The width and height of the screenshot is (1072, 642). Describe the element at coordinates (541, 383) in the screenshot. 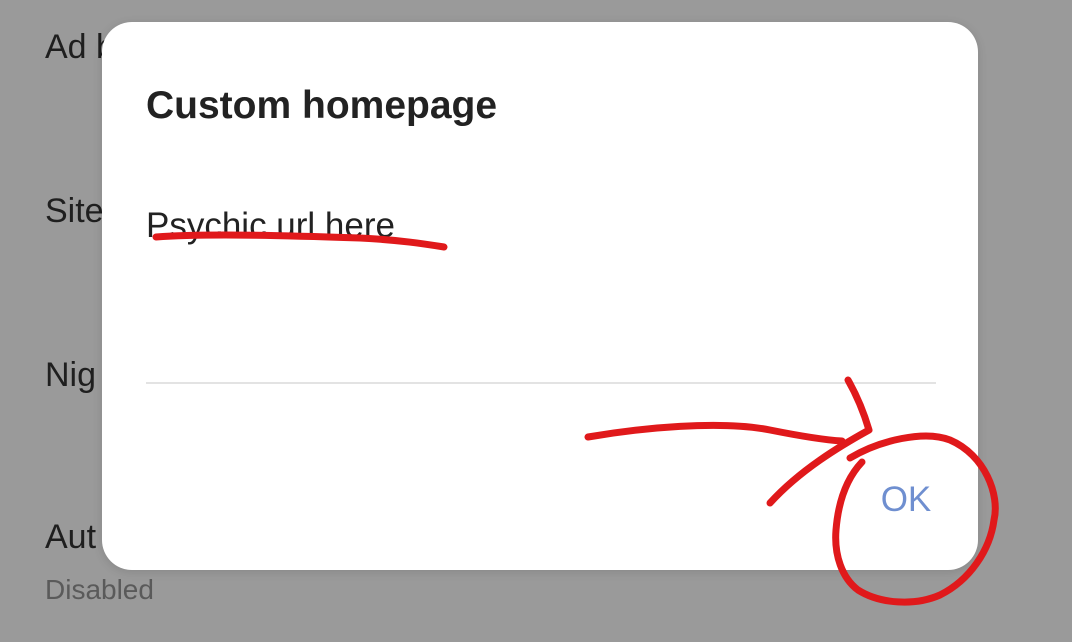

I see `input-underline` at that location.